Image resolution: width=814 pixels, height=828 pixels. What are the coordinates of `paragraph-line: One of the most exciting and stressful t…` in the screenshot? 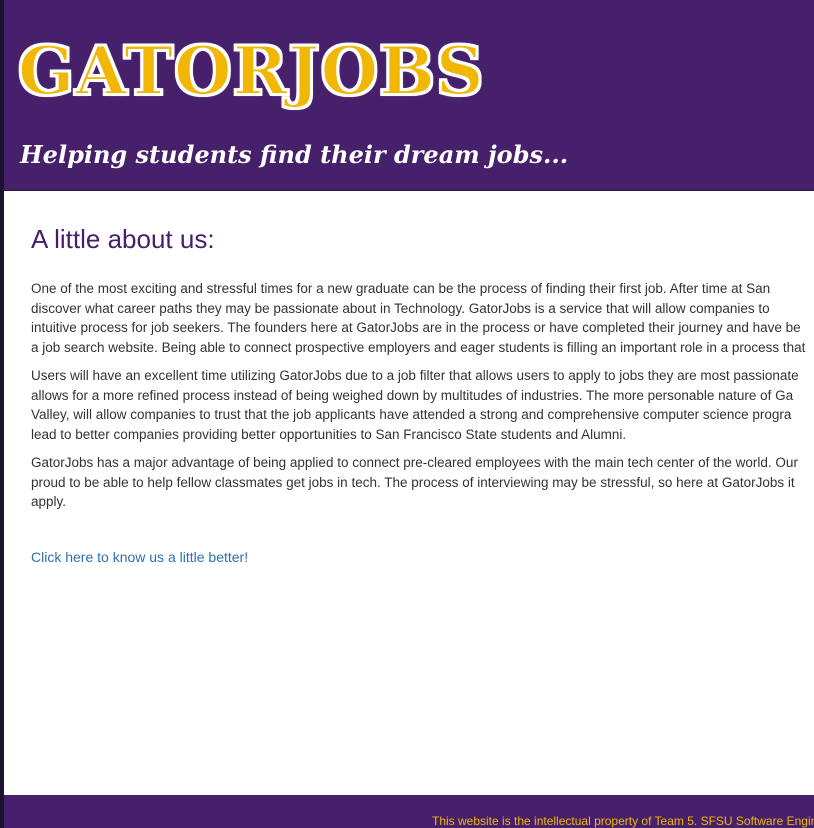 It's located at (401, 288).